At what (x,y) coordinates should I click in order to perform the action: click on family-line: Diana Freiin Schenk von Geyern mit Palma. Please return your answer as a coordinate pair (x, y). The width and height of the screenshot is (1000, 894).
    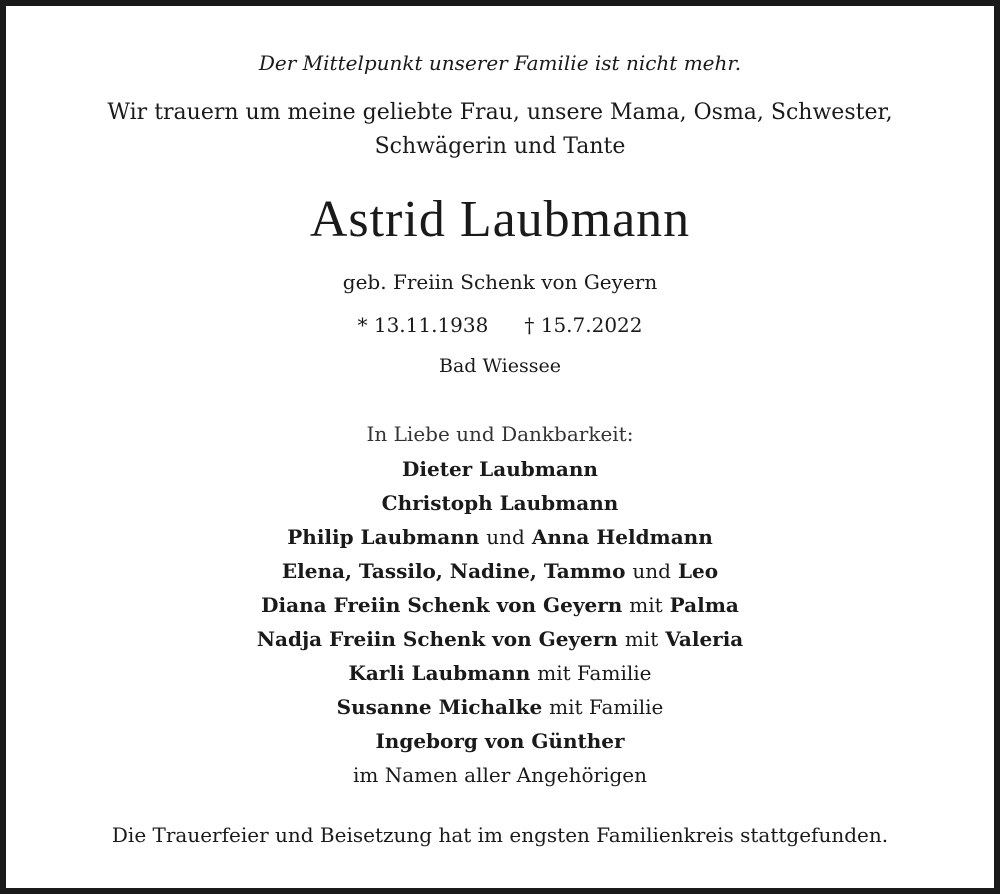
    Looking at the image, I should click on (500, 605).